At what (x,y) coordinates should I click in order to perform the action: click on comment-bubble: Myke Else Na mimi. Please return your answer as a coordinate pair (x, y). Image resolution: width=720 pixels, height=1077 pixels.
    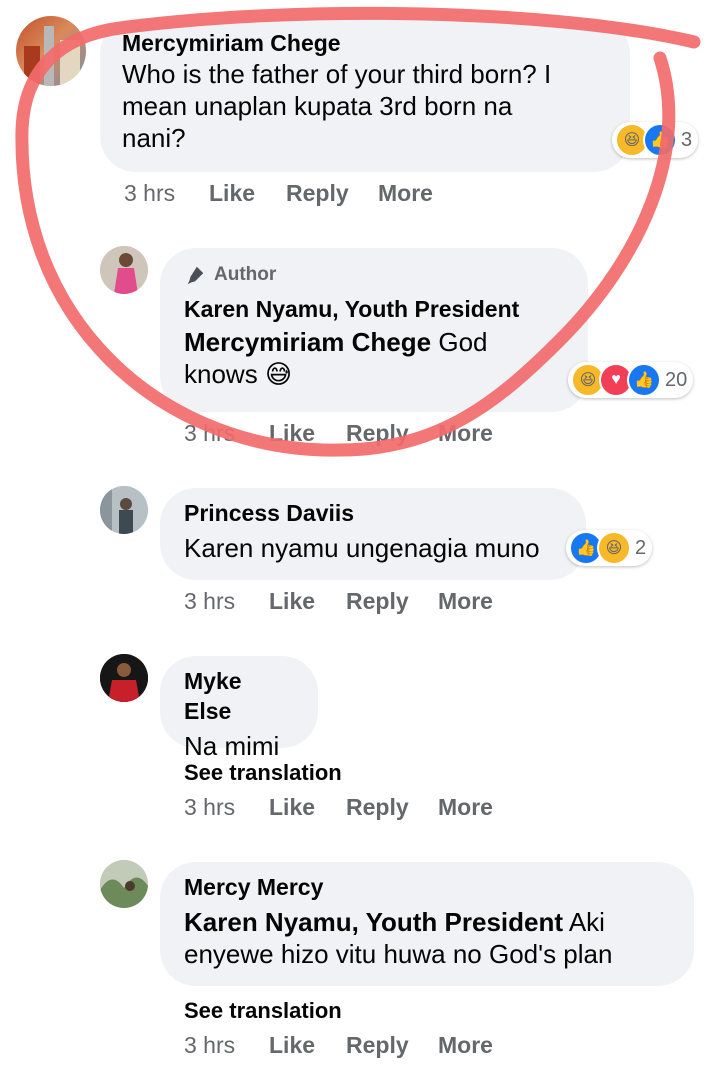
    Looking at the image, I should click on (239, 708).